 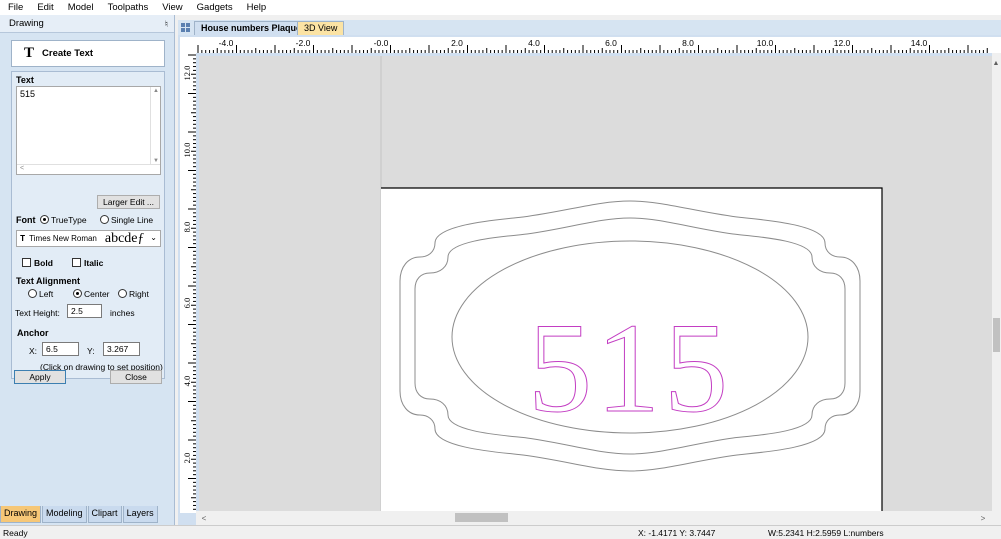 What do you see at coordinates (26, 262) in the screenshot?
I see `bold-checkbox` at bounding box center [26, 262].